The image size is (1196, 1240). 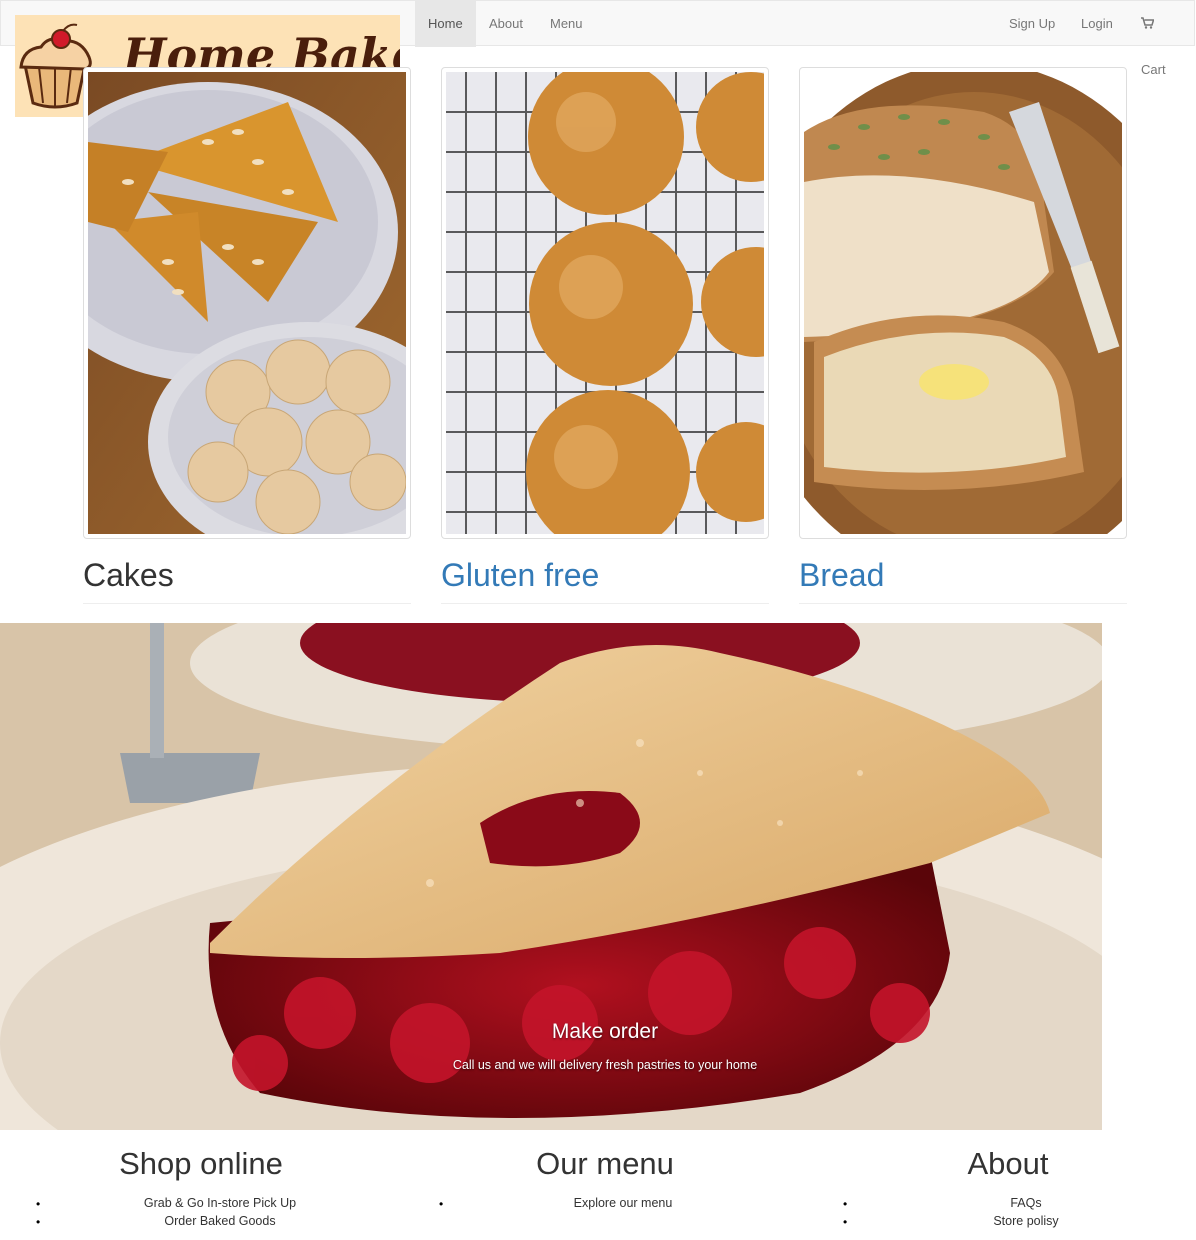 I want to click on category-link-bread: Bread, so click(x=841, y=575).